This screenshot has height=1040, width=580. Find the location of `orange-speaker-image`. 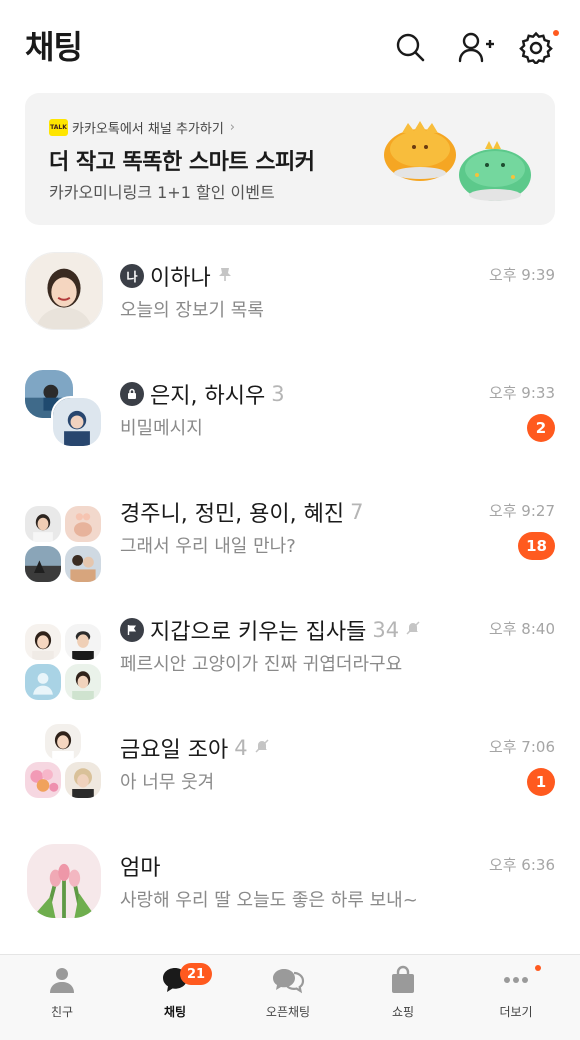

orange-speaker-image is located at coordinates (420, 151).